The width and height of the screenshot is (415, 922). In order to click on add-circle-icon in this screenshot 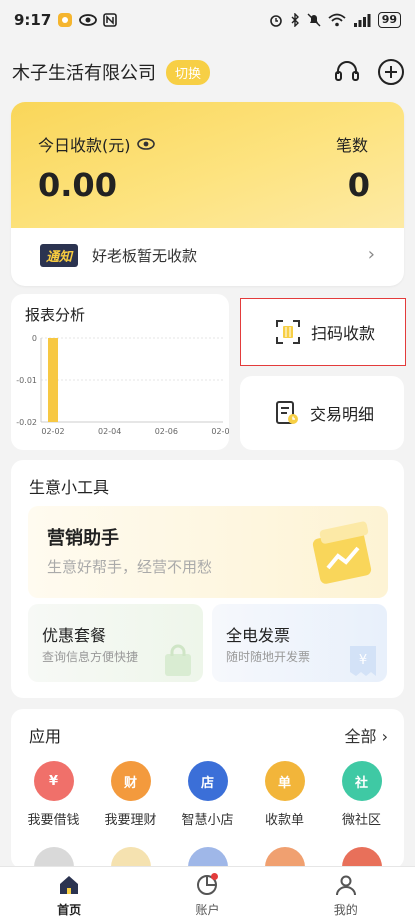, I will do `click(391, 72)`.